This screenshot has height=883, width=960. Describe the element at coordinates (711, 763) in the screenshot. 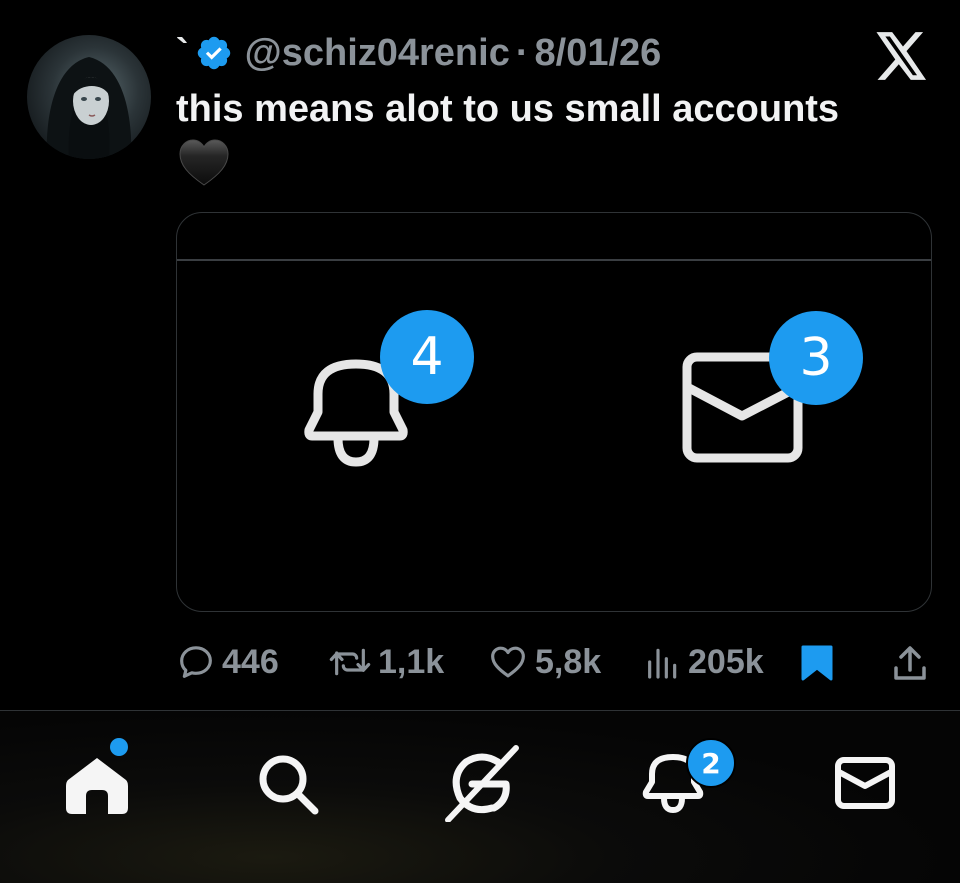

I see `notifications-nav-badge: 2` at that location.